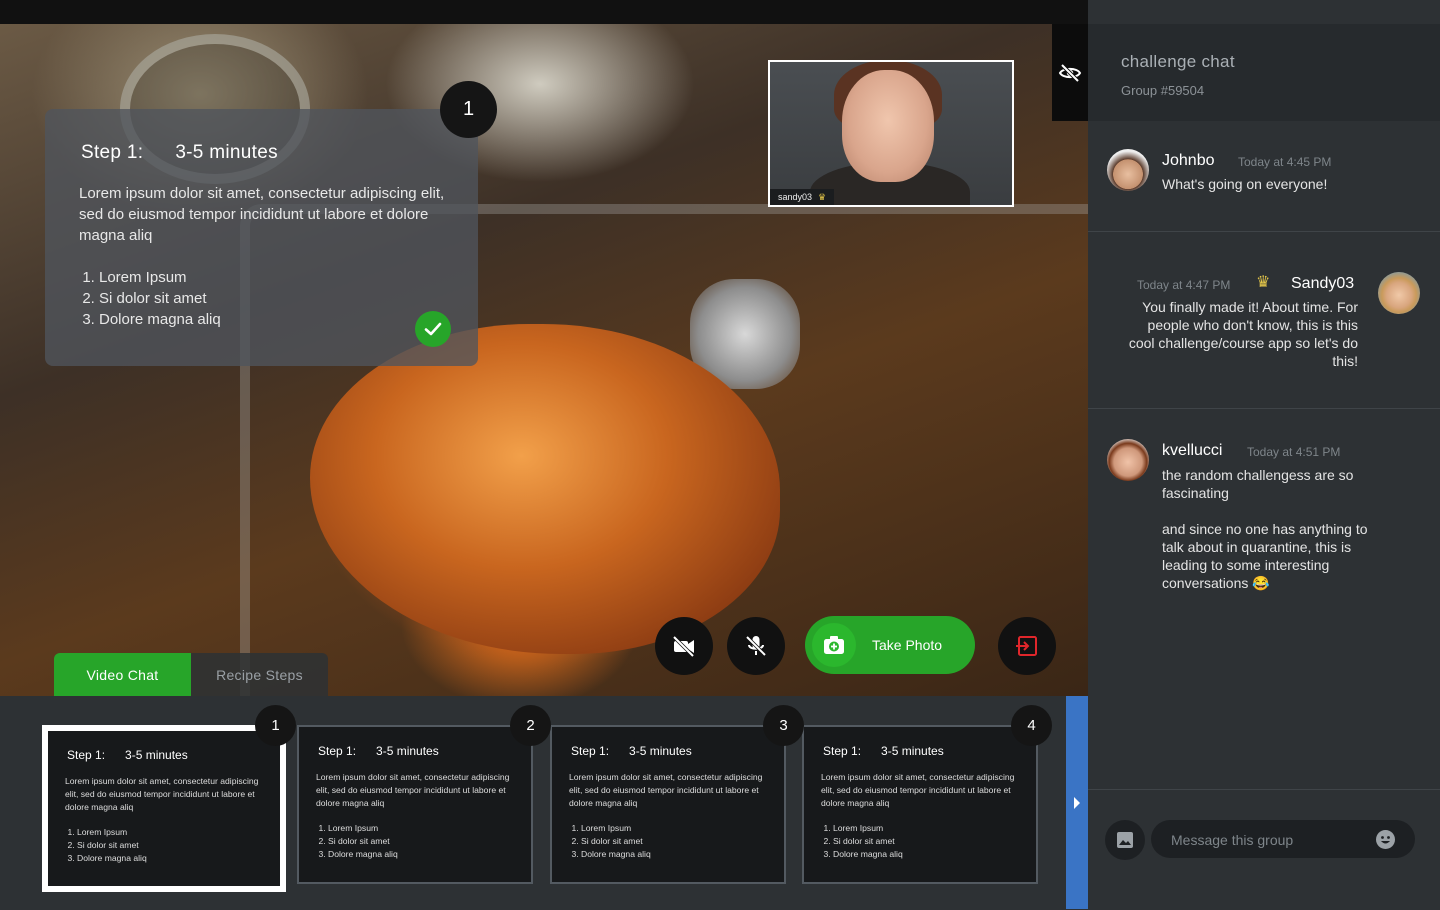 The width and height of the screenshot is (1440, 910). I want to click on video-off-icon, so click(683, 646).